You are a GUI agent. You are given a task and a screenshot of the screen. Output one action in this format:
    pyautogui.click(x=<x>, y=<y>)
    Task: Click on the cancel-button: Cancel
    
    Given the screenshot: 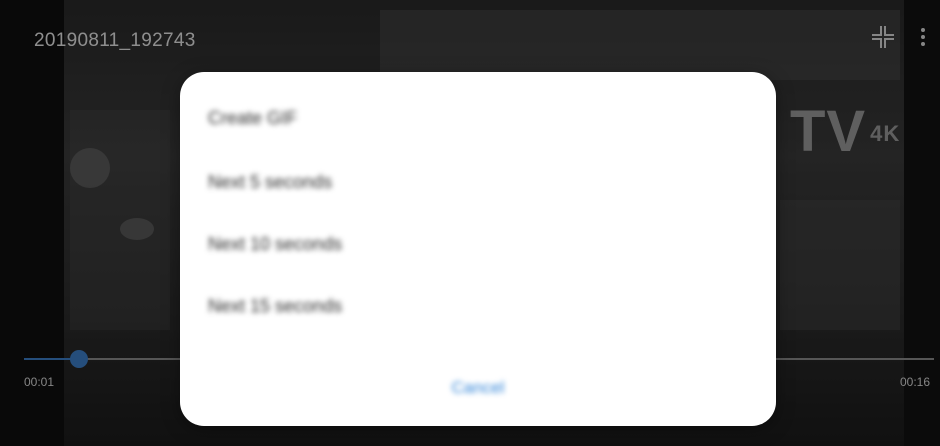 What is the action you would take?
    pyautogui.click(x=478, y=388)
    